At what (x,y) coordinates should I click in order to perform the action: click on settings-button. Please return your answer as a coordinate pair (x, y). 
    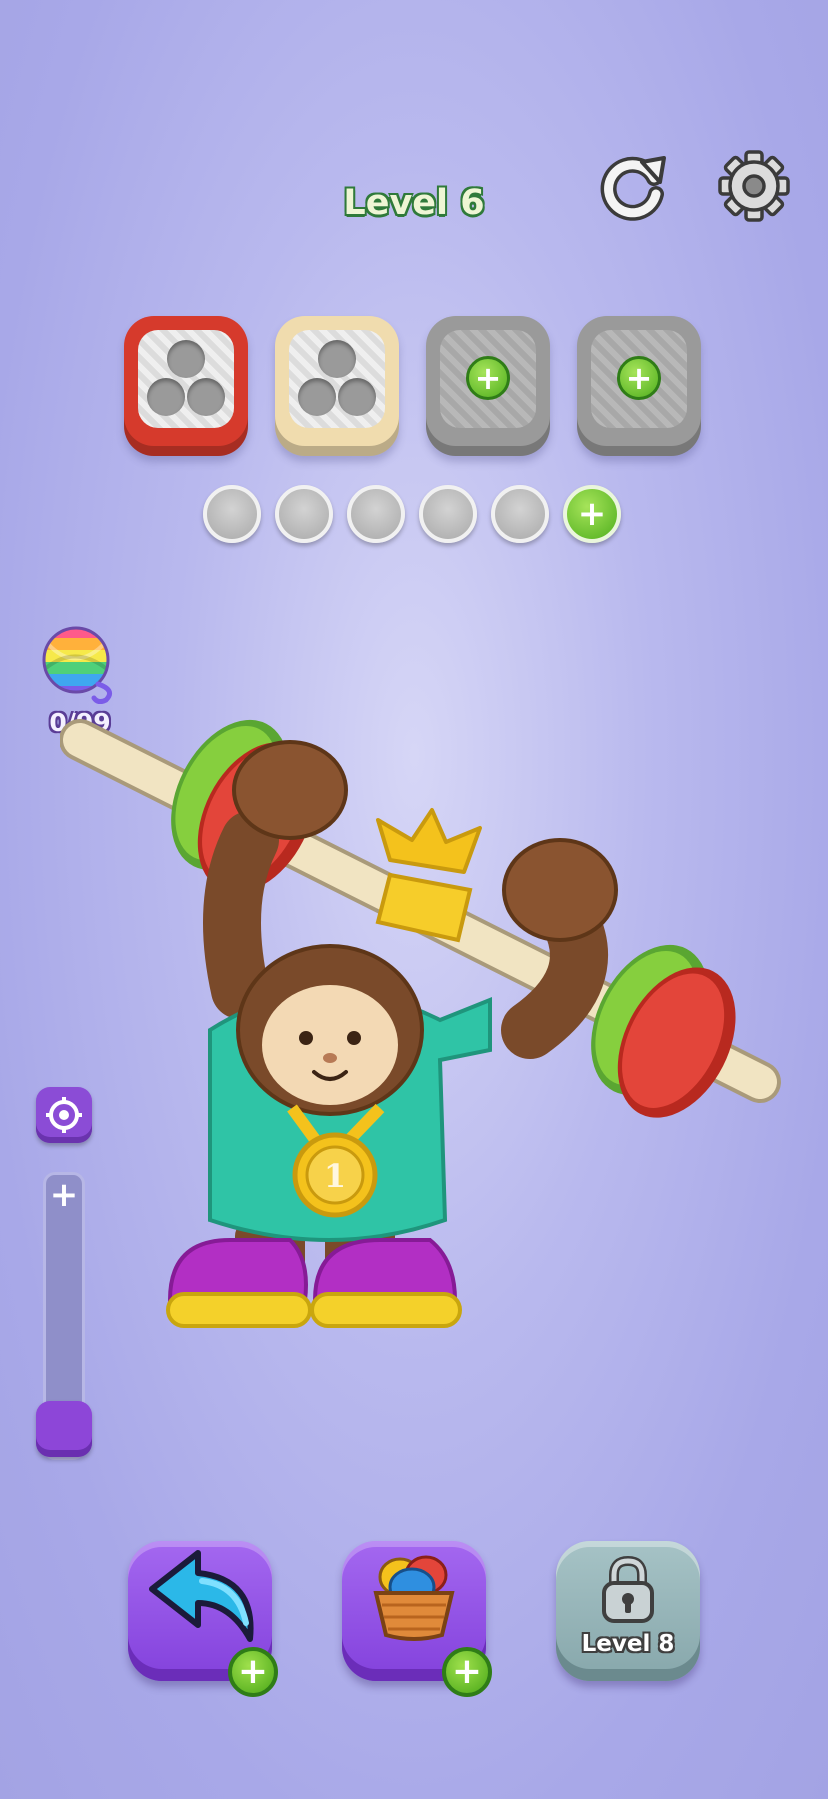
    Looking at the image, I should click on (754, 186).